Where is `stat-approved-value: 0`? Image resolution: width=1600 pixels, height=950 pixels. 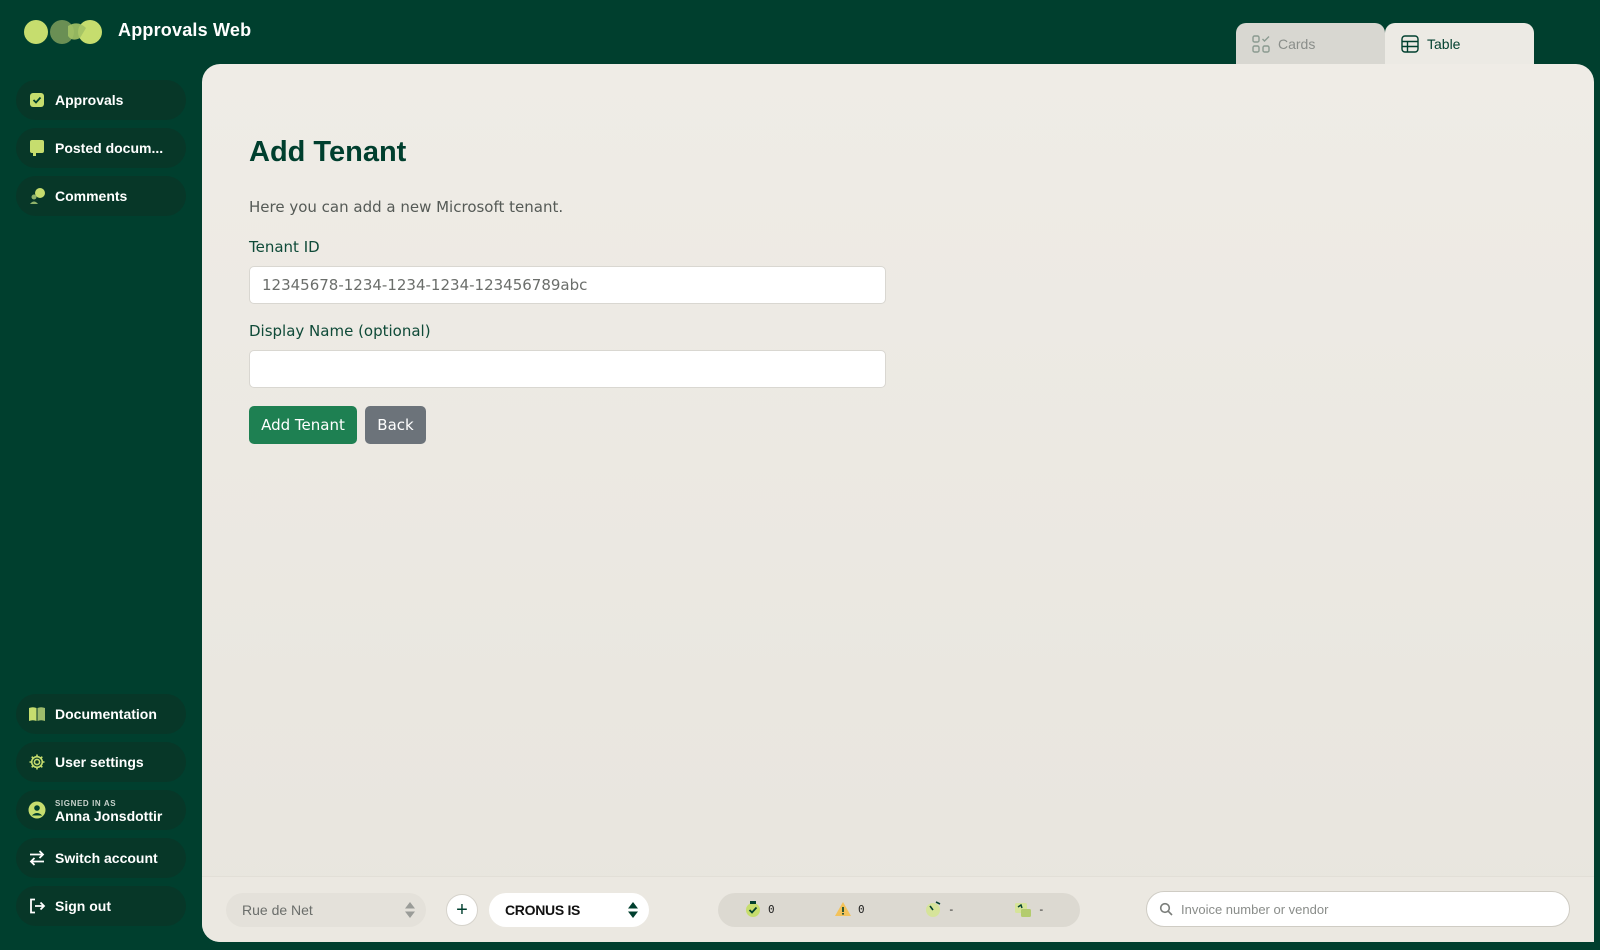 stat-approved-value: 0 is located at coordinates (771, 909).